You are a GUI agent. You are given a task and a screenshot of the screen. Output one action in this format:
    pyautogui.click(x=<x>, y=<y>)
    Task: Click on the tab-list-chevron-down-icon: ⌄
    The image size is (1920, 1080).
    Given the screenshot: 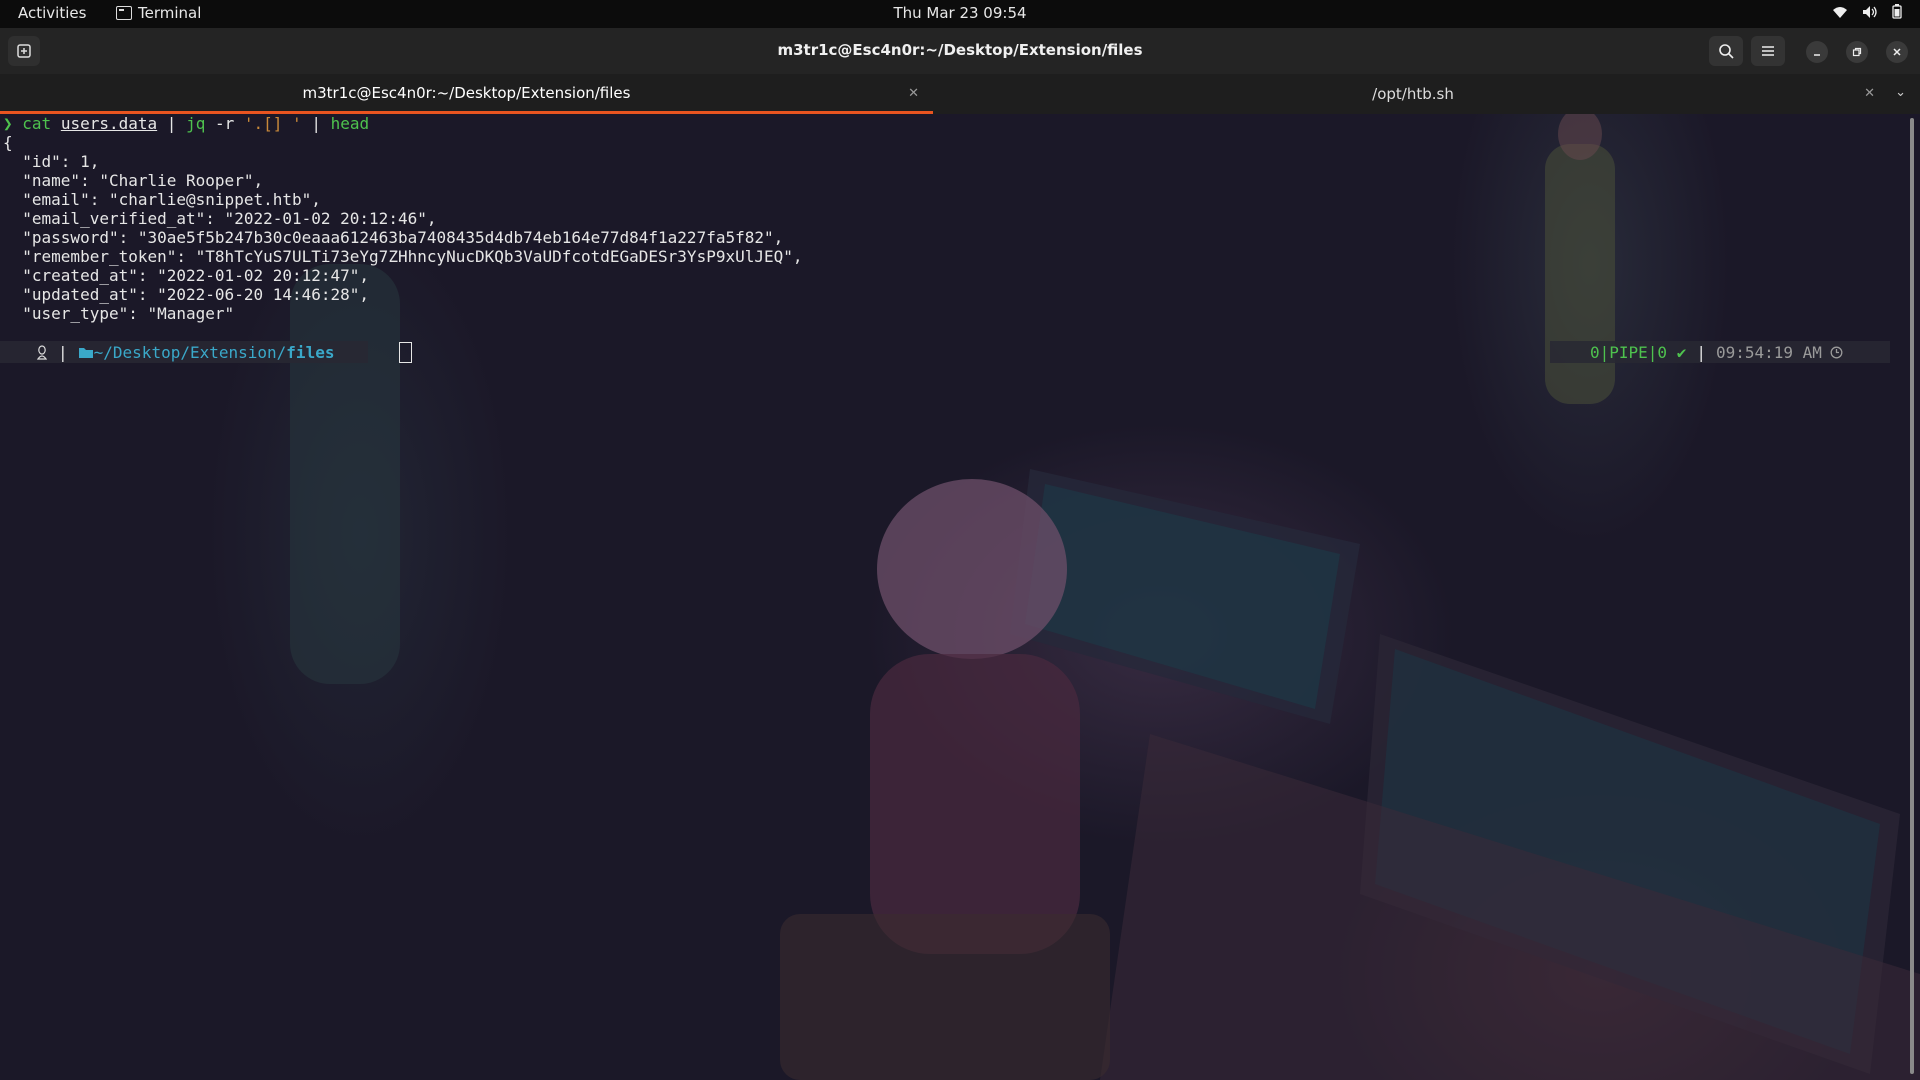 What is the action you would take?
    pyautogui.click(x=1900, y=92)
    